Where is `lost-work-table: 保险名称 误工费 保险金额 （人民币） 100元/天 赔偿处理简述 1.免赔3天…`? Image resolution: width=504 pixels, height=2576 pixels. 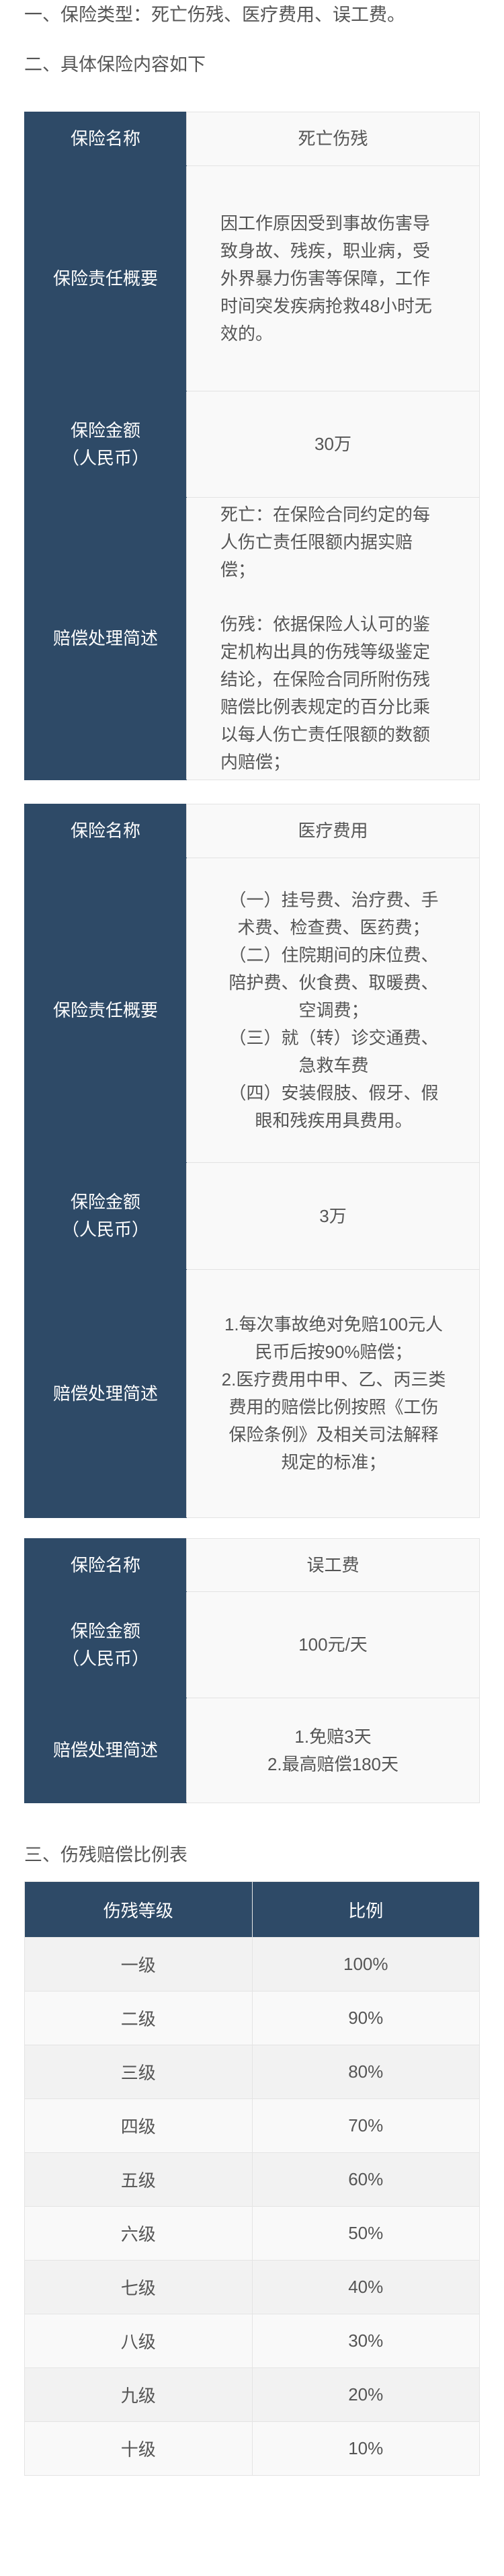
lost-work-table: 保险名称 误工费 保险金额 （人民币） 100元/天 赔偿处理简述 1.免赔3天… is located at coordinates (252, 1670).